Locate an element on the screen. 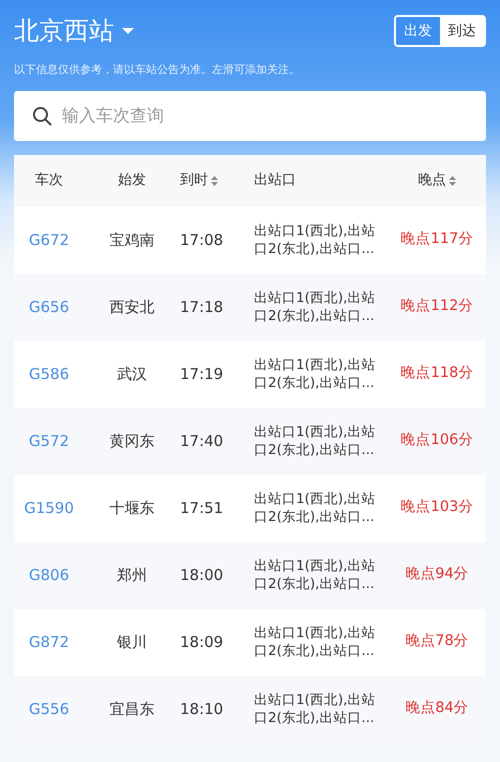 The image size is (500, 762). train-number: G556 is located at coordinates (49, 709).